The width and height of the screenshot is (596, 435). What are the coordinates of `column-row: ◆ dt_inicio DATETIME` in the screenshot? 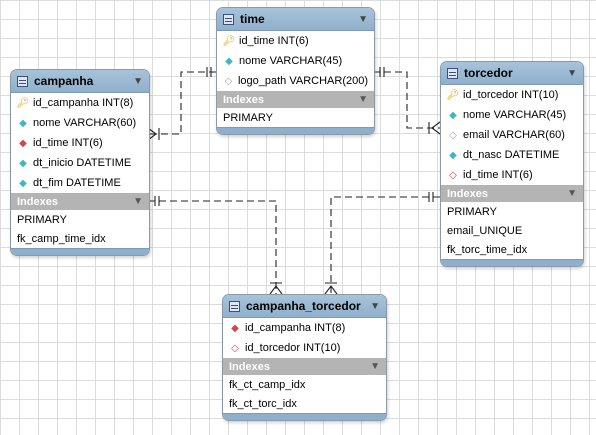 It's located at (80, 163).